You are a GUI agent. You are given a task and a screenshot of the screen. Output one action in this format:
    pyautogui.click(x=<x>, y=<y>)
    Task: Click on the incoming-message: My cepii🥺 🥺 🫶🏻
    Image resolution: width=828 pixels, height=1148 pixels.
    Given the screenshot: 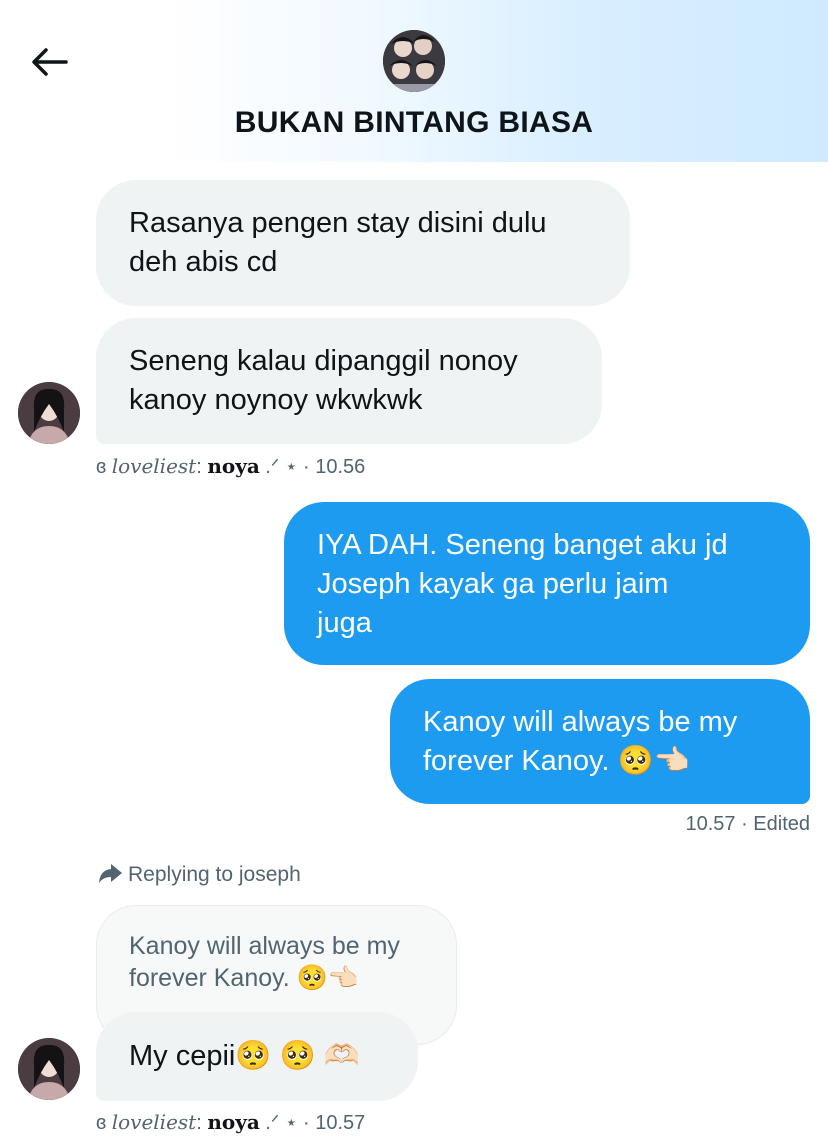 What is the action you would take?
    pyautogui.click(x=257, y=1056)
    